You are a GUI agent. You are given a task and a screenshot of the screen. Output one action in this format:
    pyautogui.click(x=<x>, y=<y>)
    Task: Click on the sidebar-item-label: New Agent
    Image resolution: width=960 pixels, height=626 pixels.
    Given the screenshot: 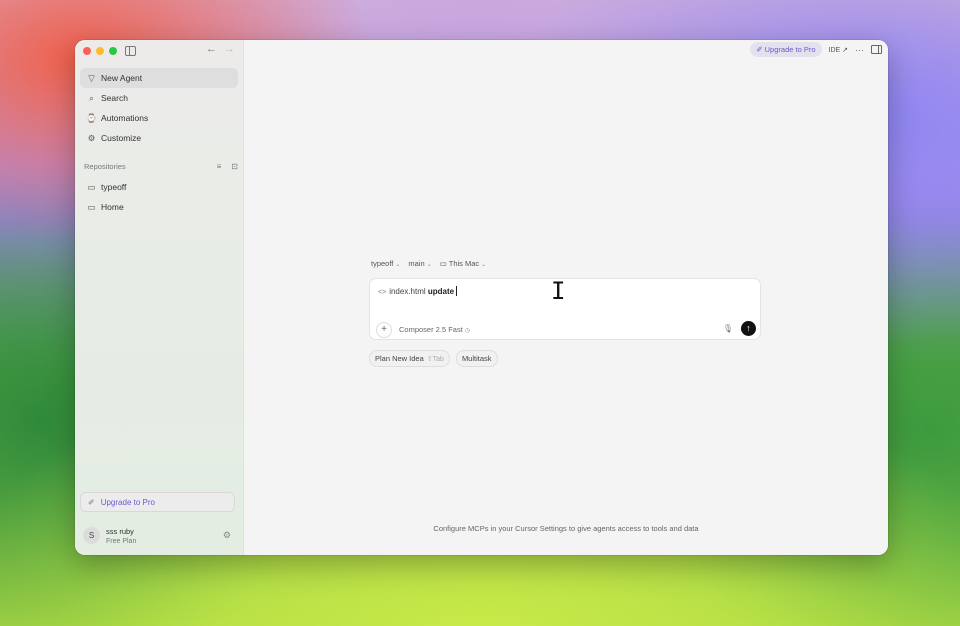 What is the action you would take?
    pyautogui.click(x=122, y=78)
    